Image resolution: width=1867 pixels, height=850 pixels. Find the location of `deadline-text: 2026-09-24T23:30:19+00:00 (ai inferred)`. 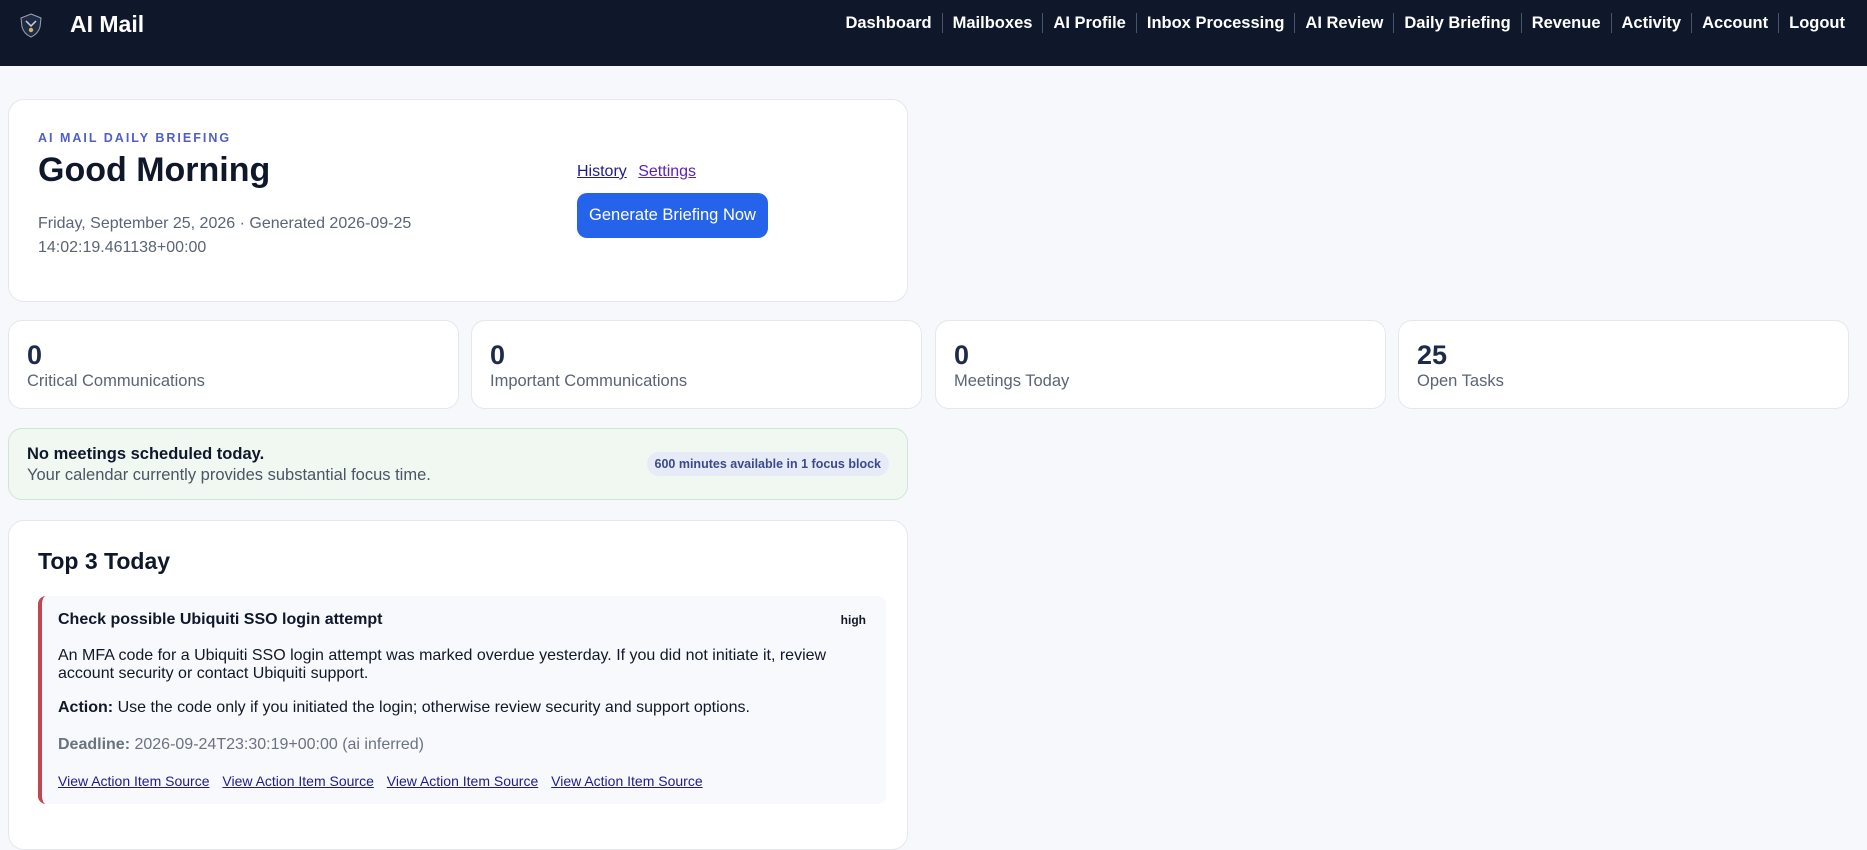

deadline-text: 2026-09-24T23:30:19+00:00 (ai inferred) is located at coordinates (279, 744).